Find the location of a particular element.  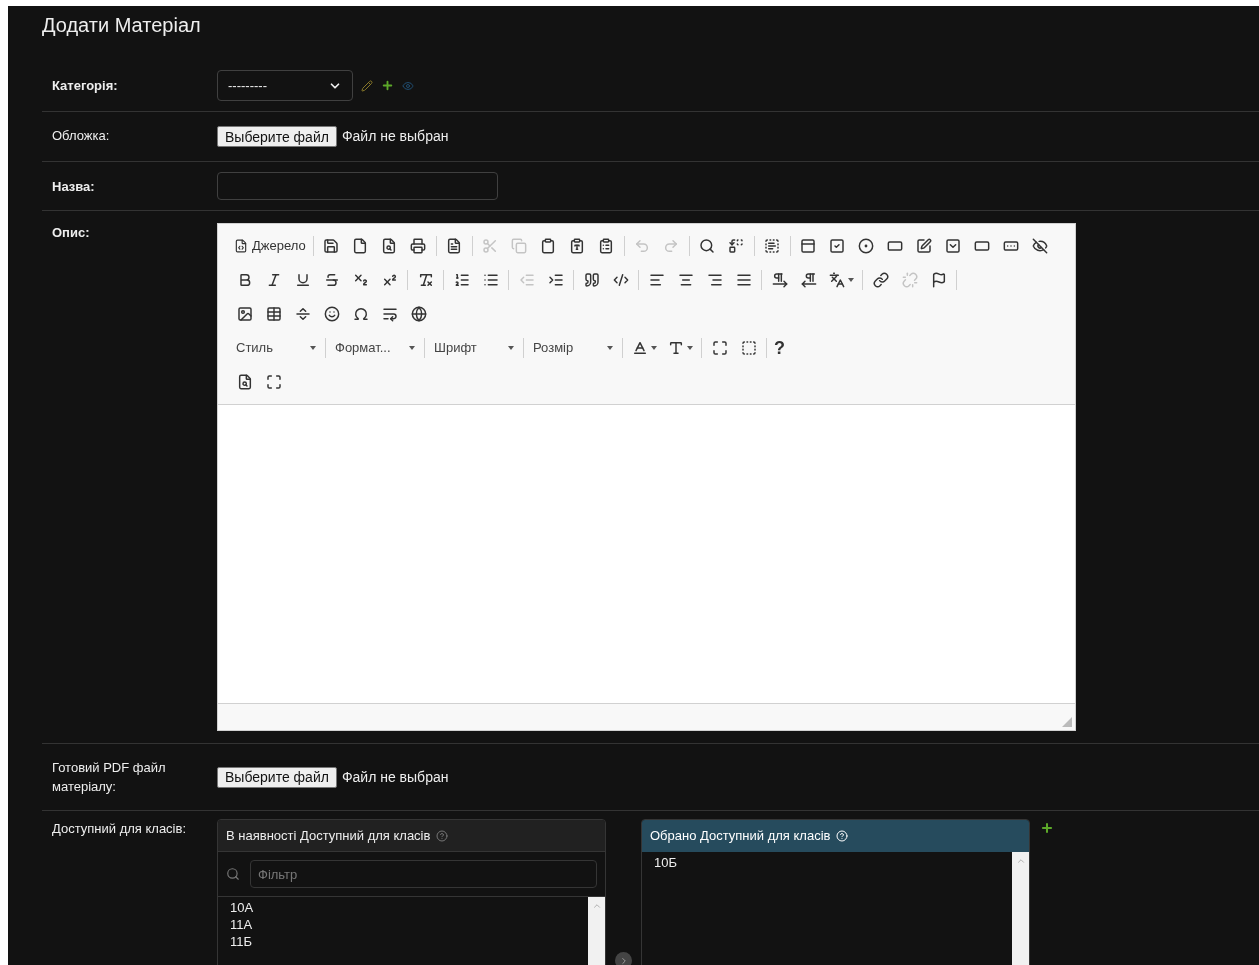

language-icon is located at coordinates (836, 280).